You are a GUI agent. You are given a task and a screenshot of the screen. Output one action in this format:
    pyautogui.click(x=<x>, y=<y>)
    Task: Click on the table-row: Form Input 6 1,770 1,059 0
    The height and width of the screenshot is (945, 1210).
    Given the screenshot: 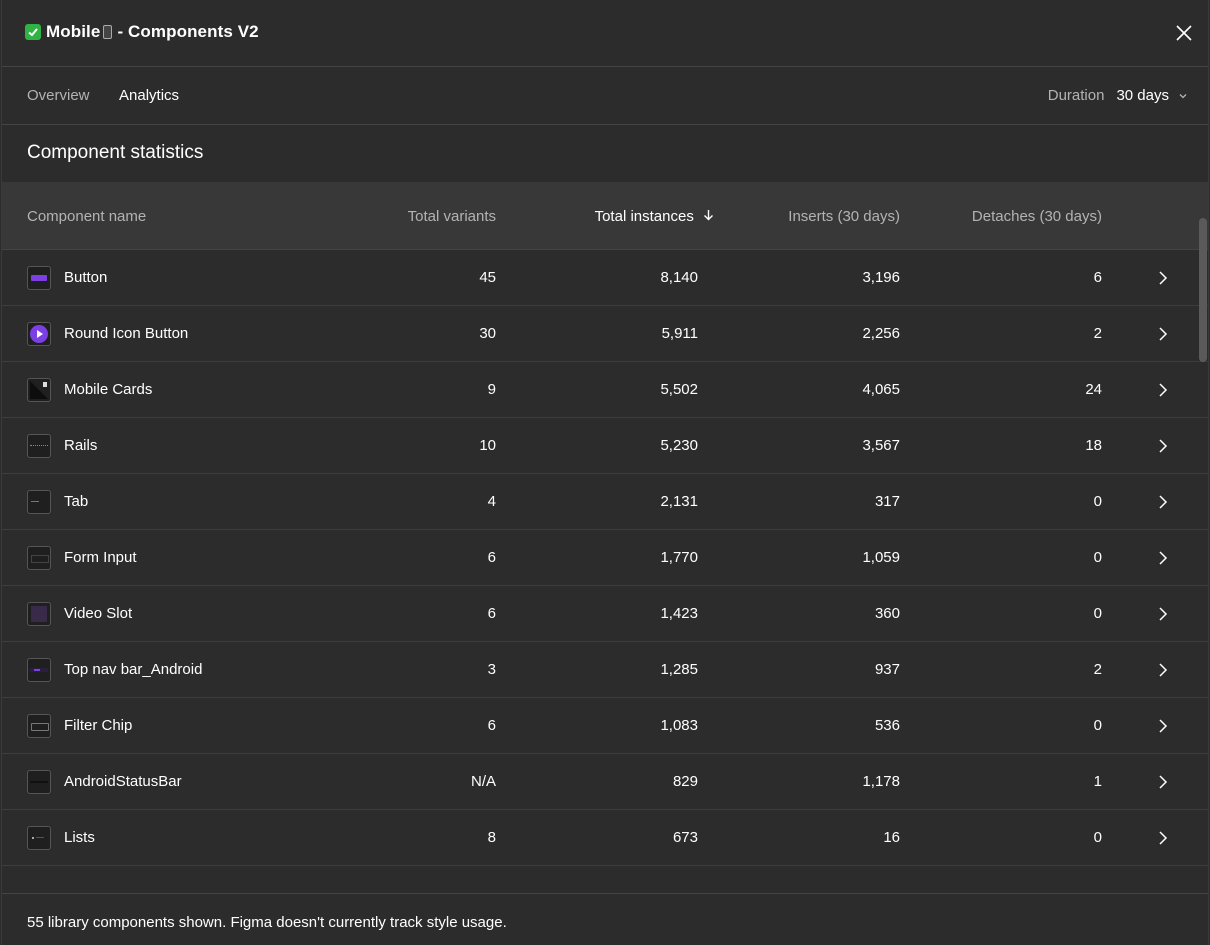 What is the action you would take?
    pyautogui.click(x=605, y=558)
    